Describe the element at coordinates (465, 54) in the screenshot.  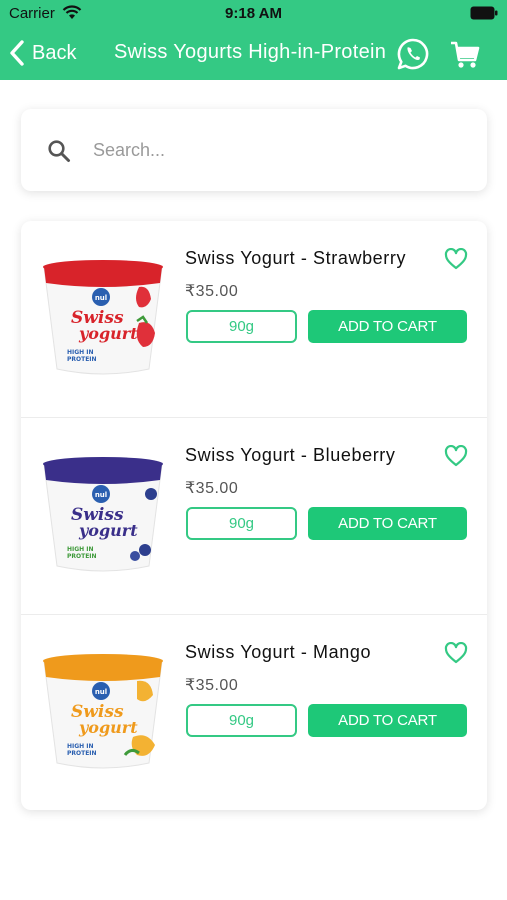
I see `cart-icon` at that location.